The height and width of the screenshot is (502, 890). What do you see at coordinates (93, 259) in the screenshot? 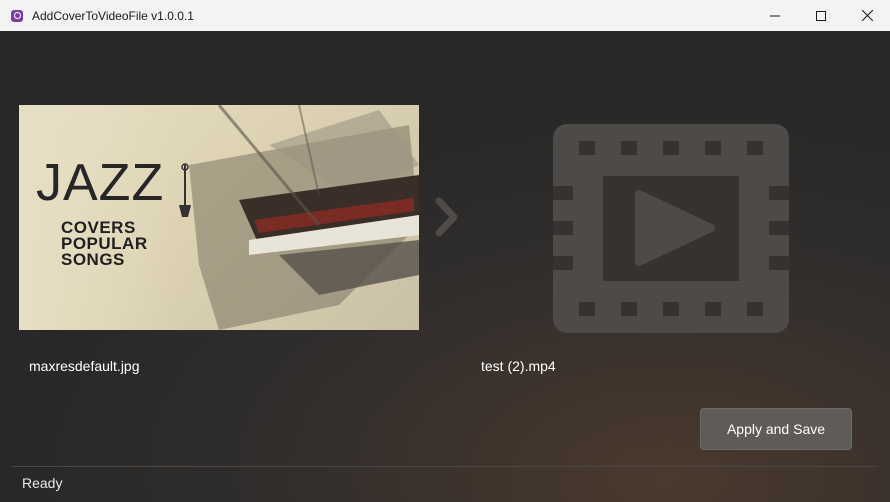
I see `cover-subtitle-line: SONGS` at bounding box center [93, 259].